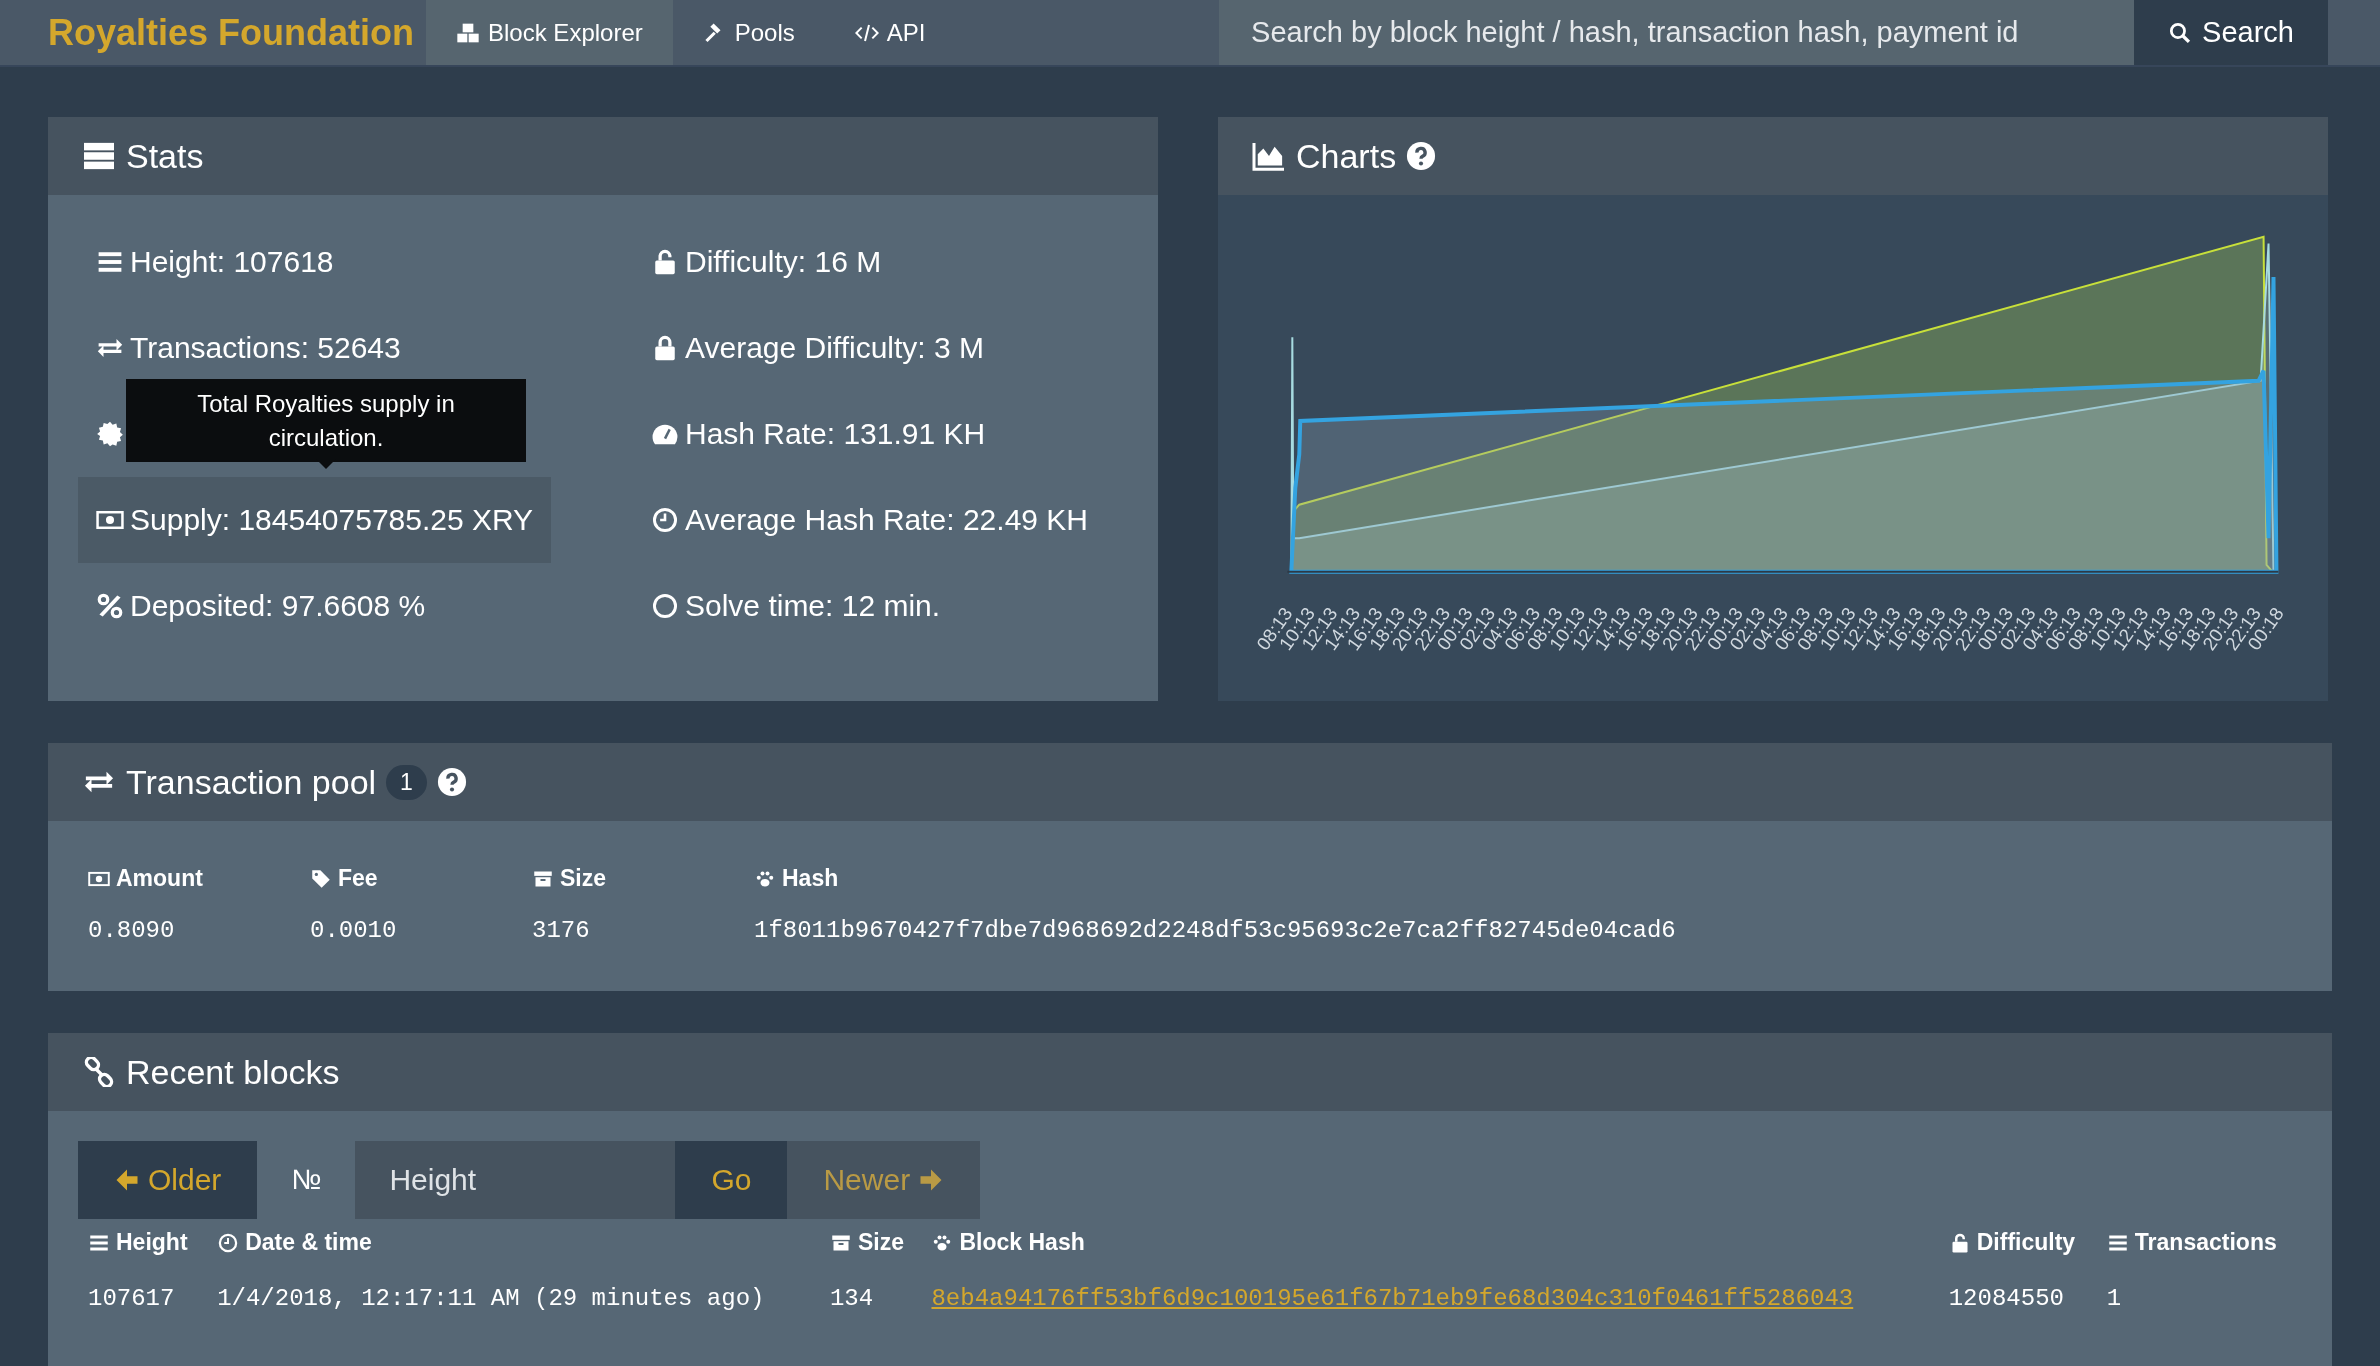  Describe the element at coordinates (110, 606) in the screenshot. I see `percent-icon` at that location.